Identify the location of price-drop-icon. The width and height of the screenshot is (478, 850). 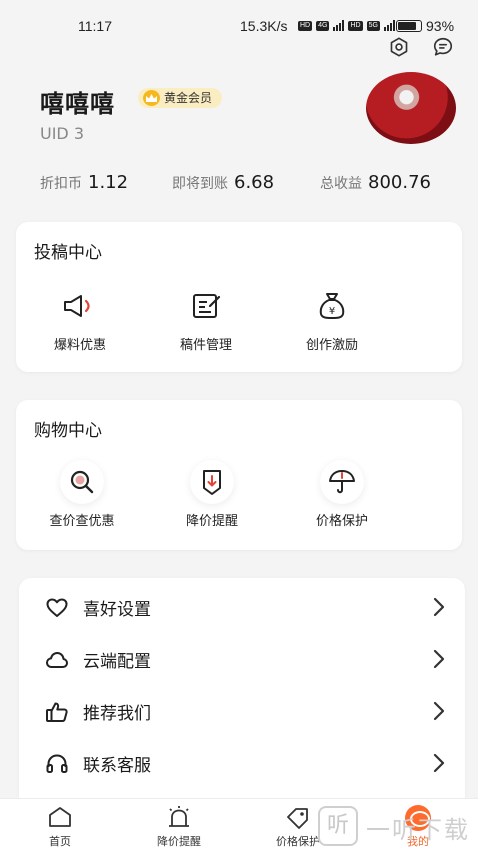
(212, 482).